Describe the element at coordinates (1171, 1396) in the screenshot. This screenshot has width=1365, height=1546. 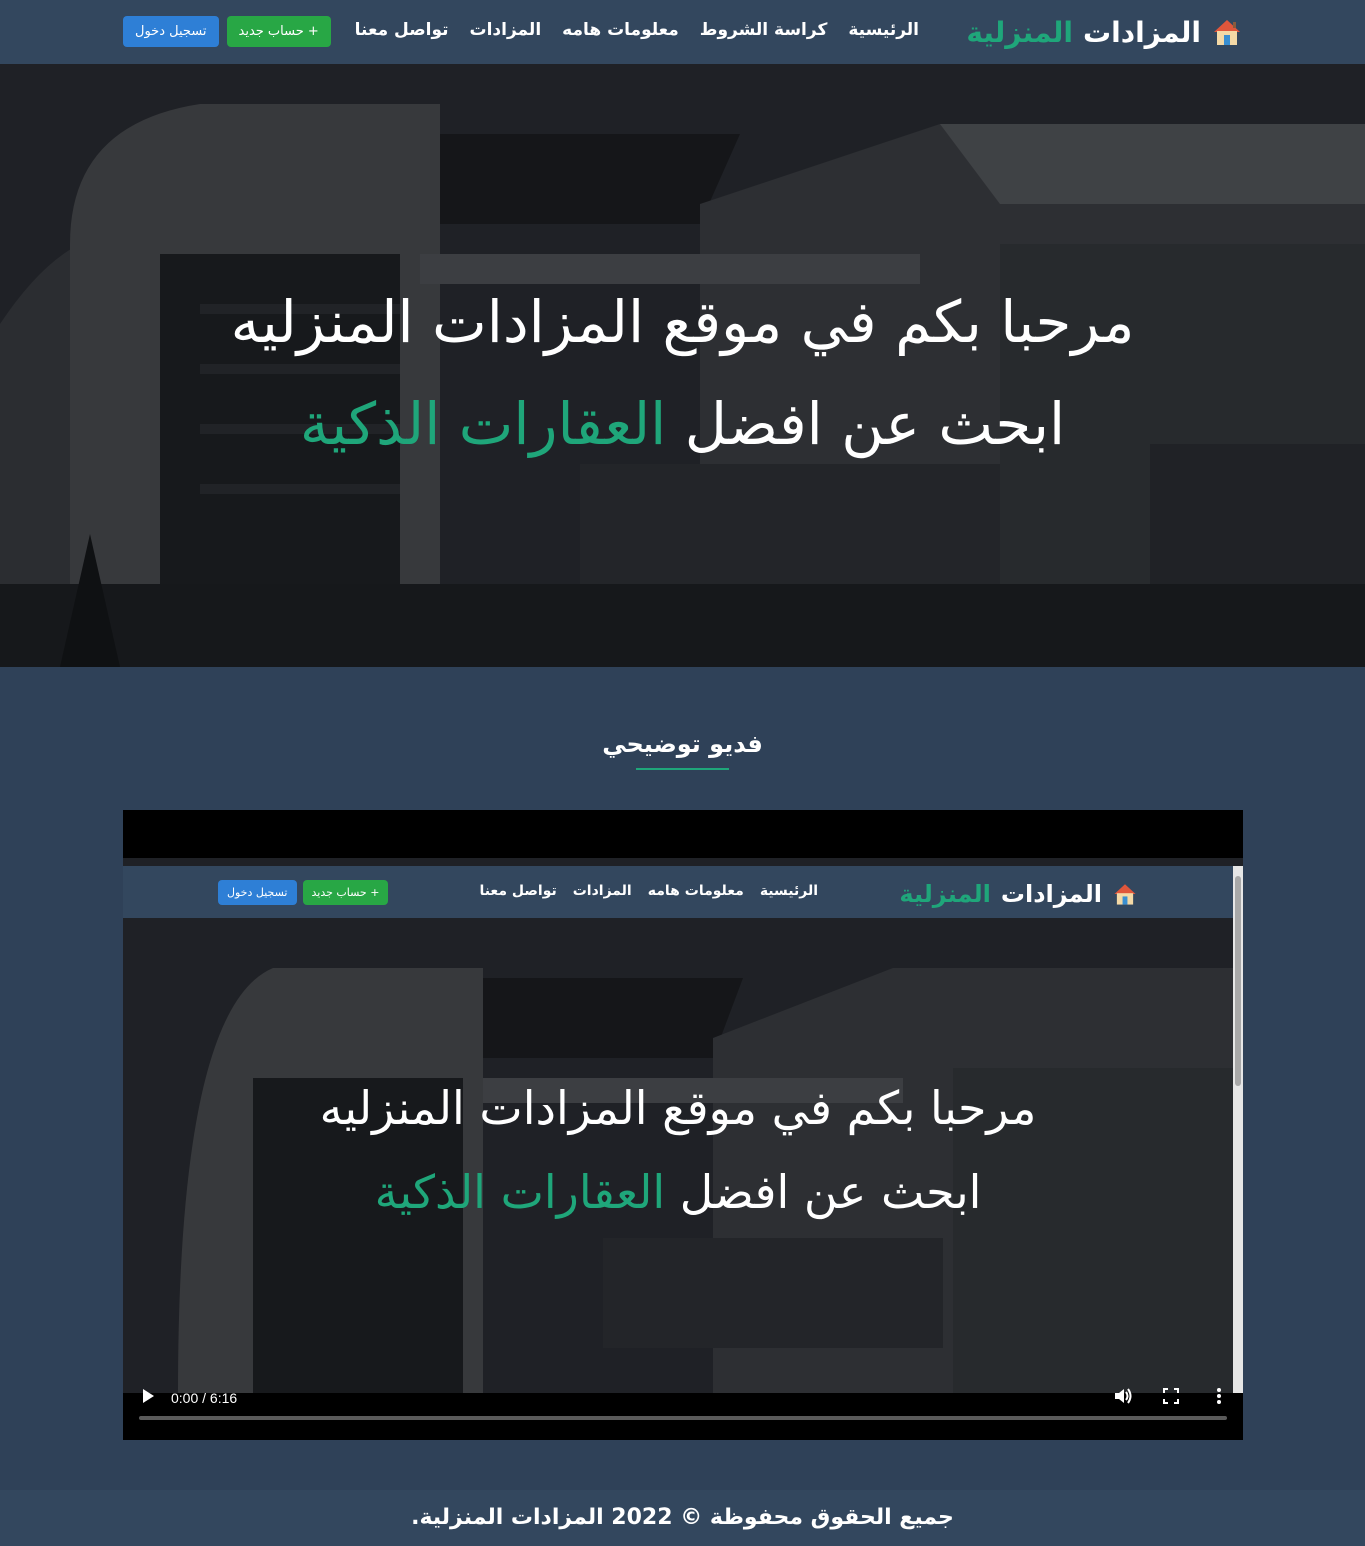
I see `fullscreen-icon` at that location.